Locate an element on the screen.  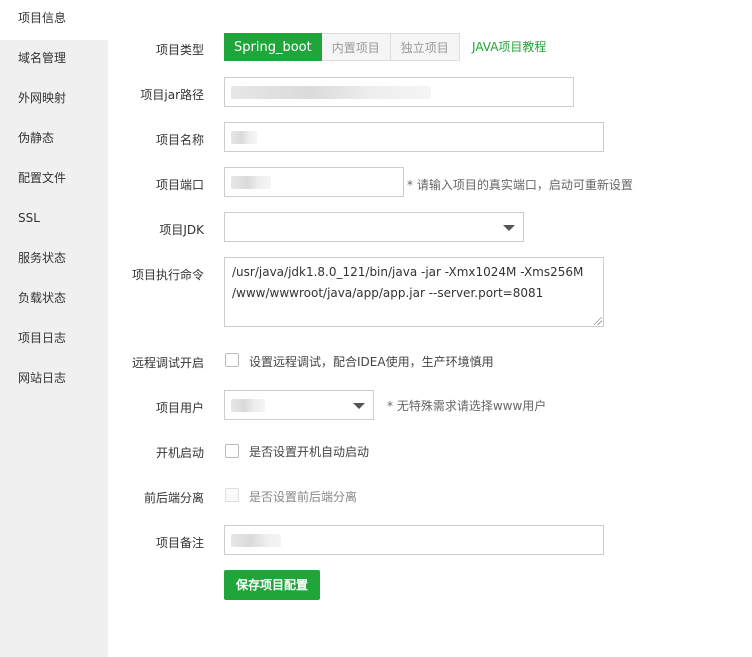
project-type-group: Spring_boot 内置项目 独立项目 is located at coordinates (342, 47).